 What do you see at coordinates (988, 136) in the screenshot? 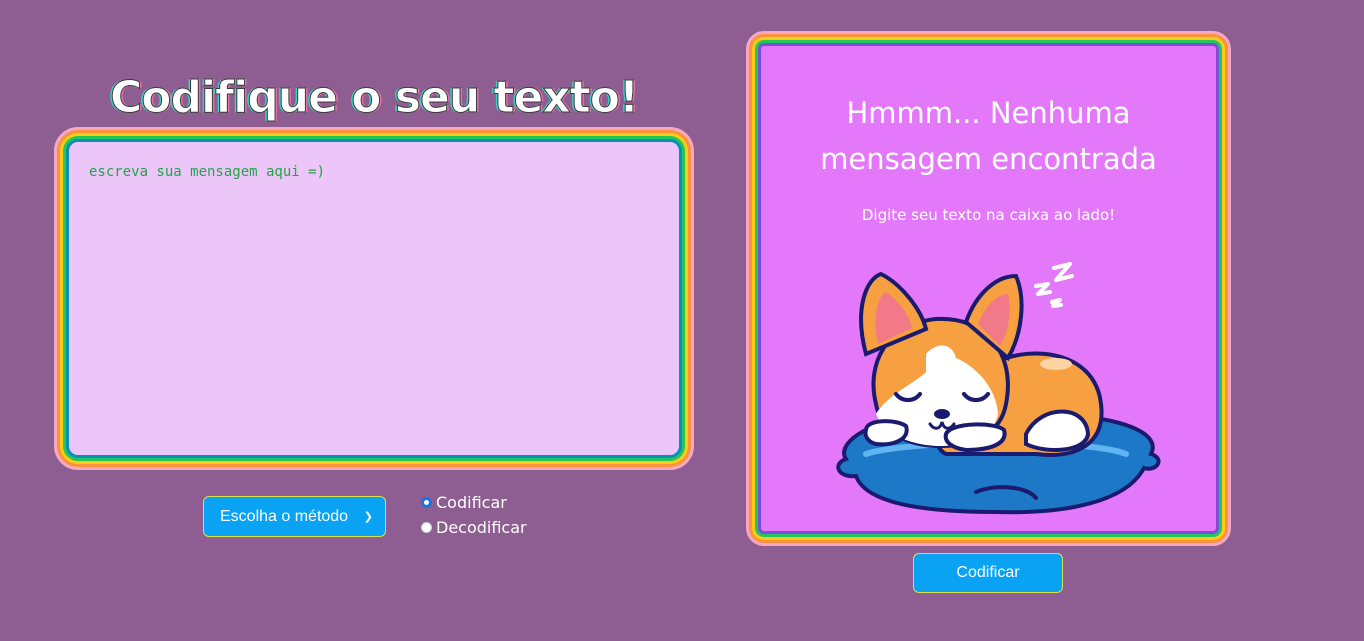
I see `output-title: Hmmm... Nenhuma mensagem encontrada` at bounding box center [988, 136].